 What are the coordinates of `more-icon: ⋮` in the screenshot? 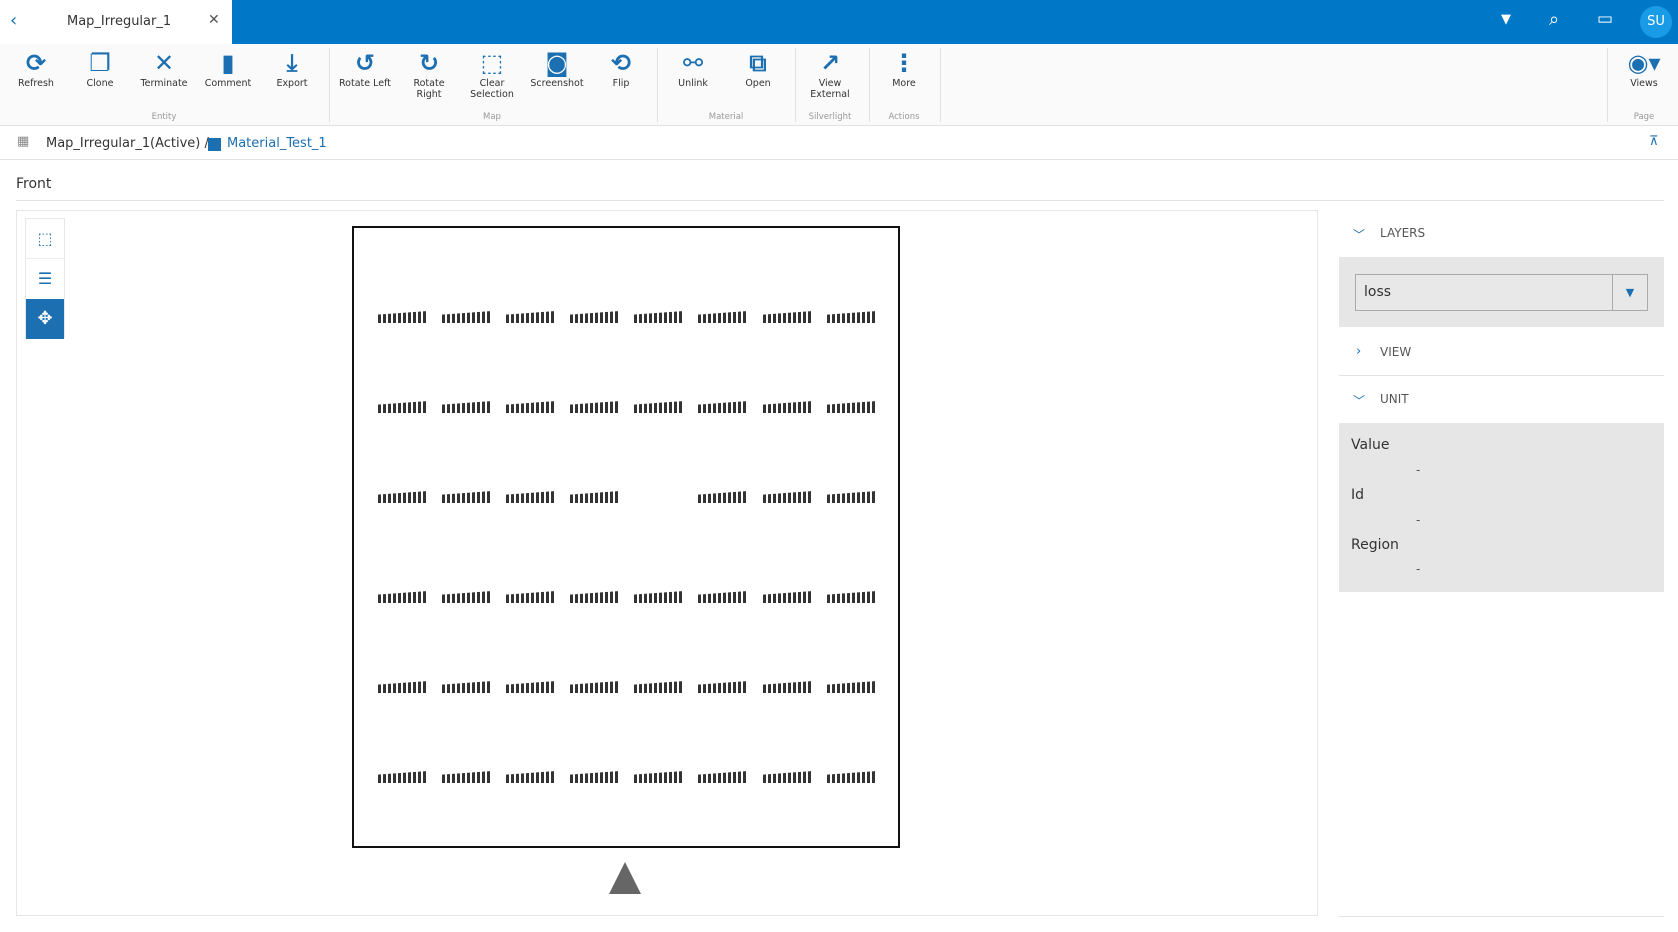 It's located at (904, 63).